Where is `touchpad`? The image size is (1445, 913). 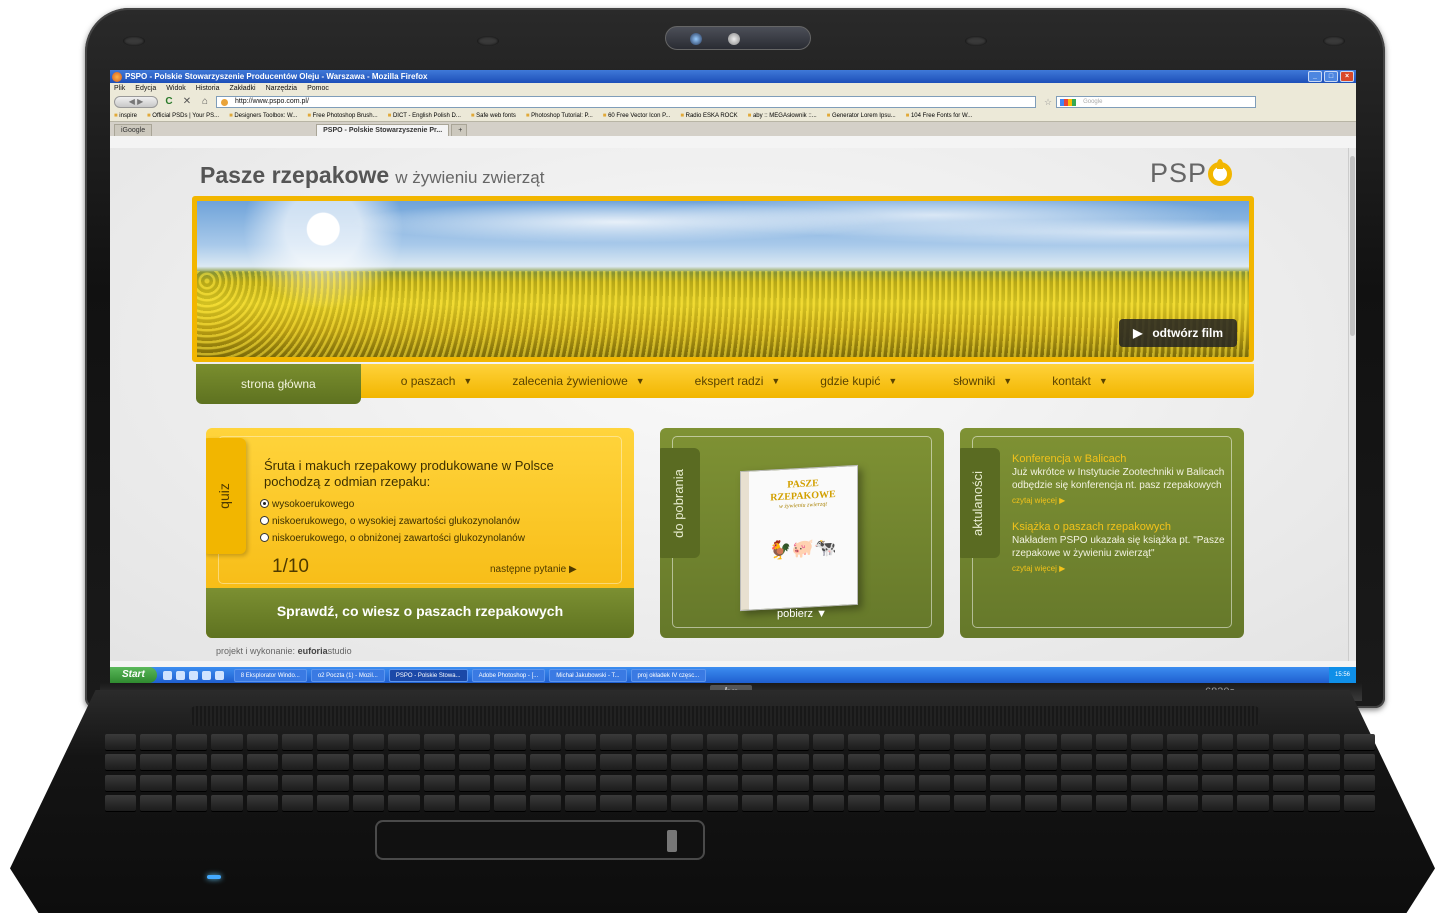
touchpad is located at coordinates (540, 840).